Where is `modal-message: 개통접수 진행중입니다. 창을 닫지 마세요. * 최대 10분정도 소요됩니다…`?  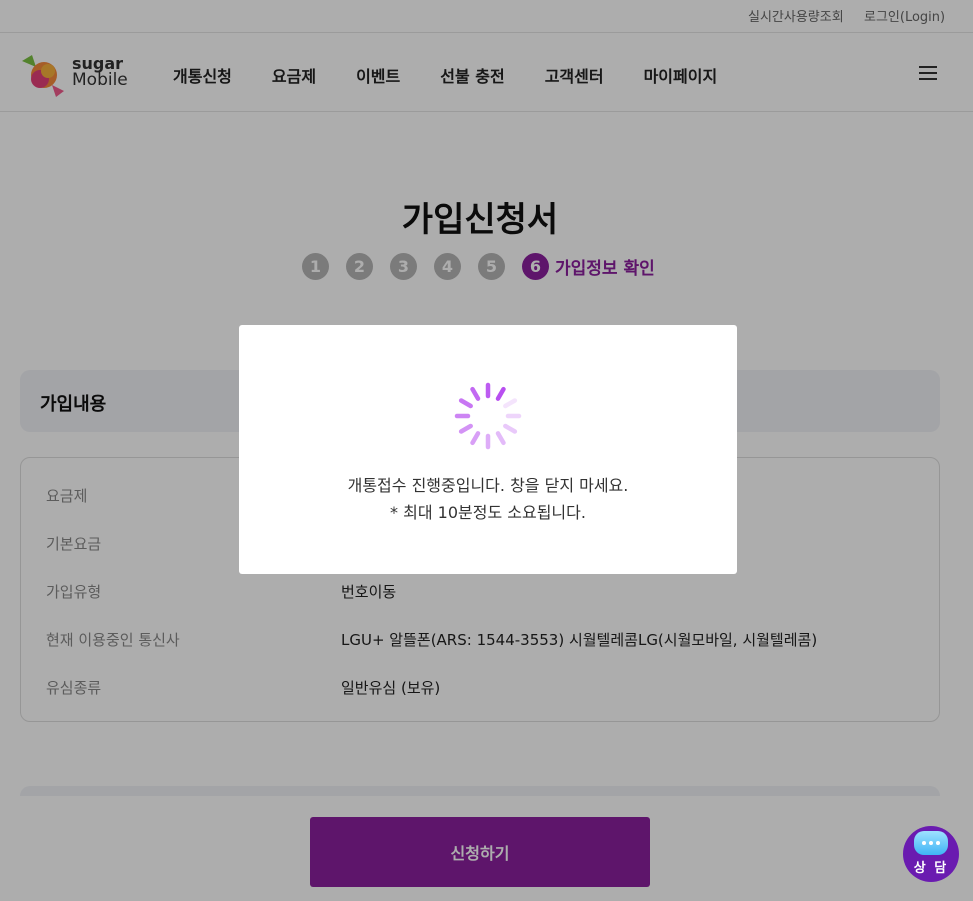 modal-message: 개통접수 진행중입니다. 창을 닫지 마세요. * 최대 10분정도 소요됩니다… is located at coordinates (488, 499).